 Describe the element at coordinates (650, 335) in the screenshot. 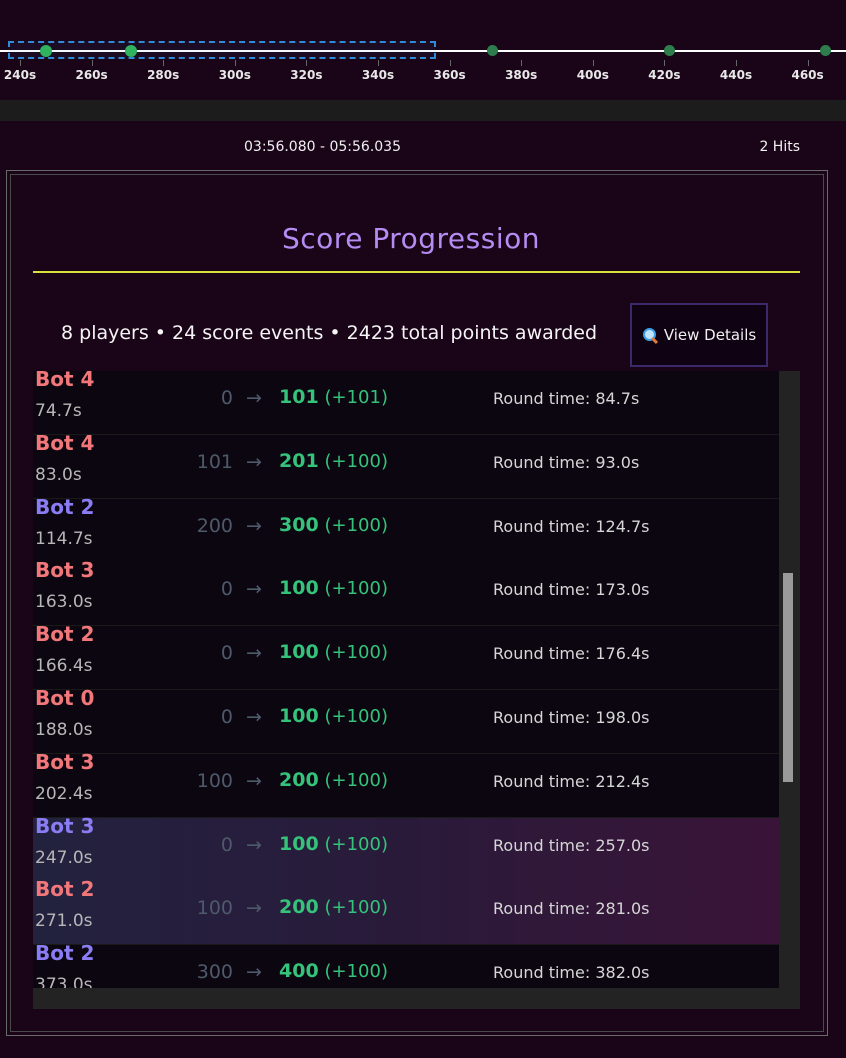

I see `magnifier-icon` at that location.